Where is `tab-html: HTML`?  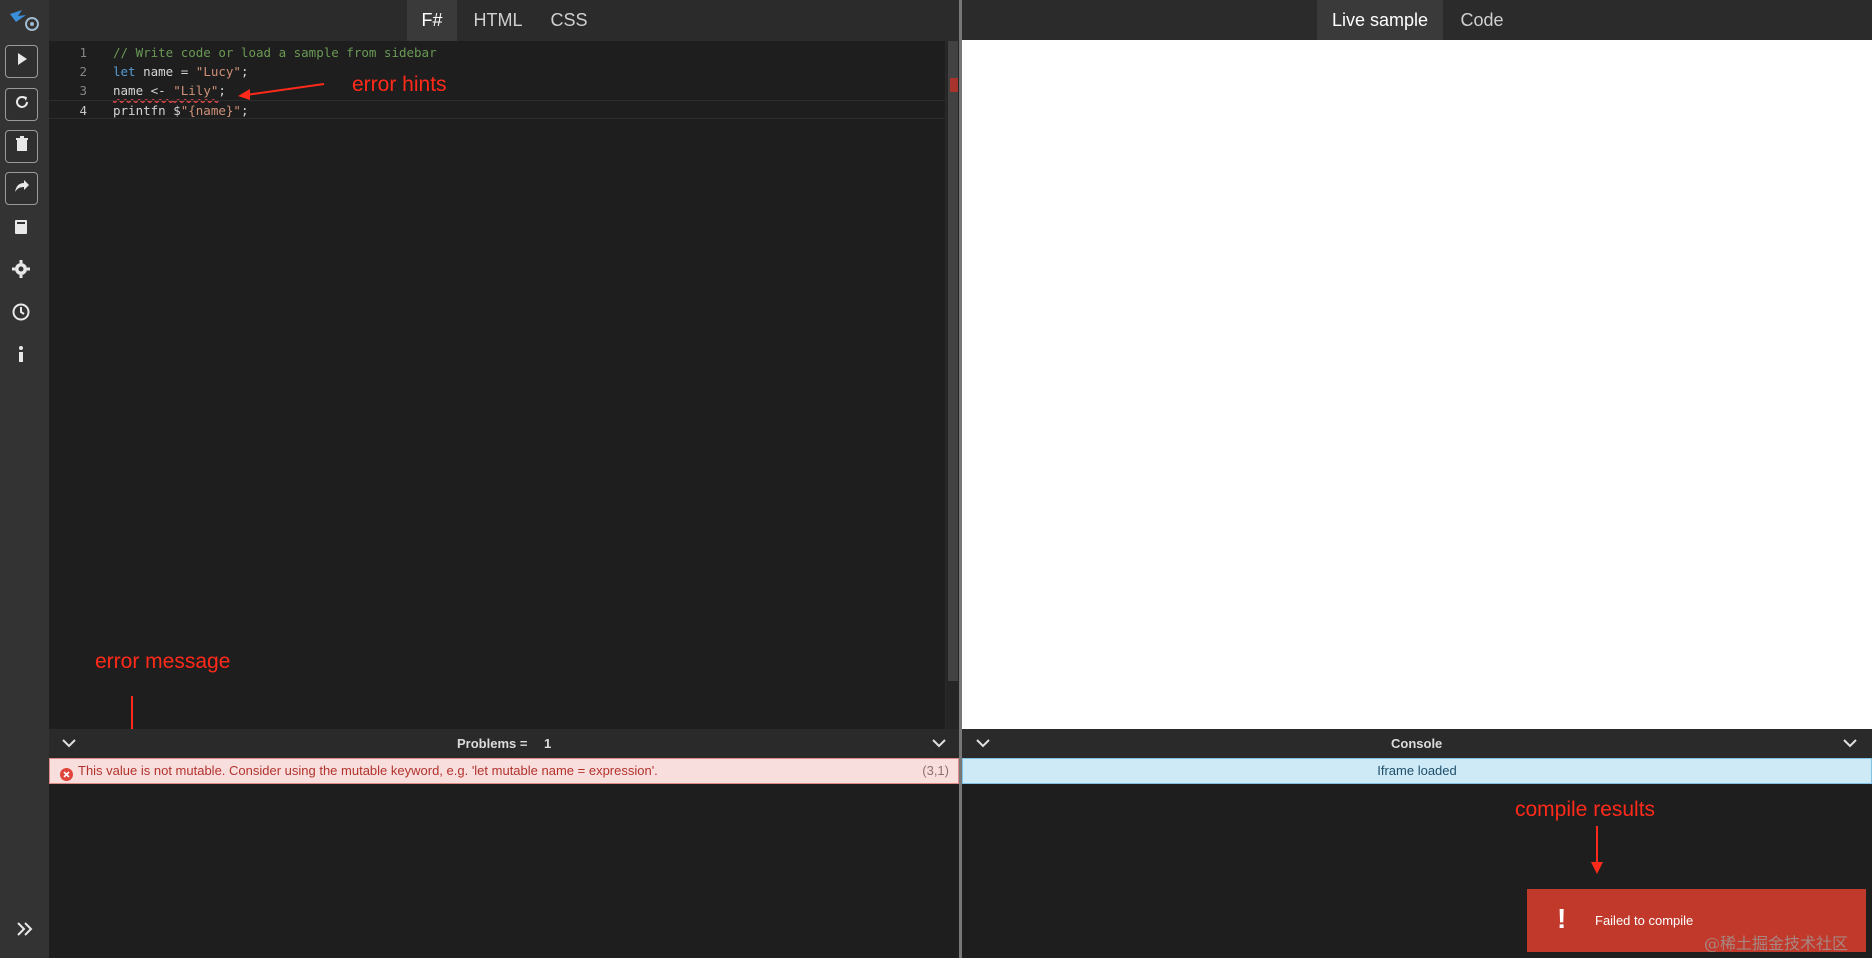
tab-html: HTML is located at coordinates (498, 20).